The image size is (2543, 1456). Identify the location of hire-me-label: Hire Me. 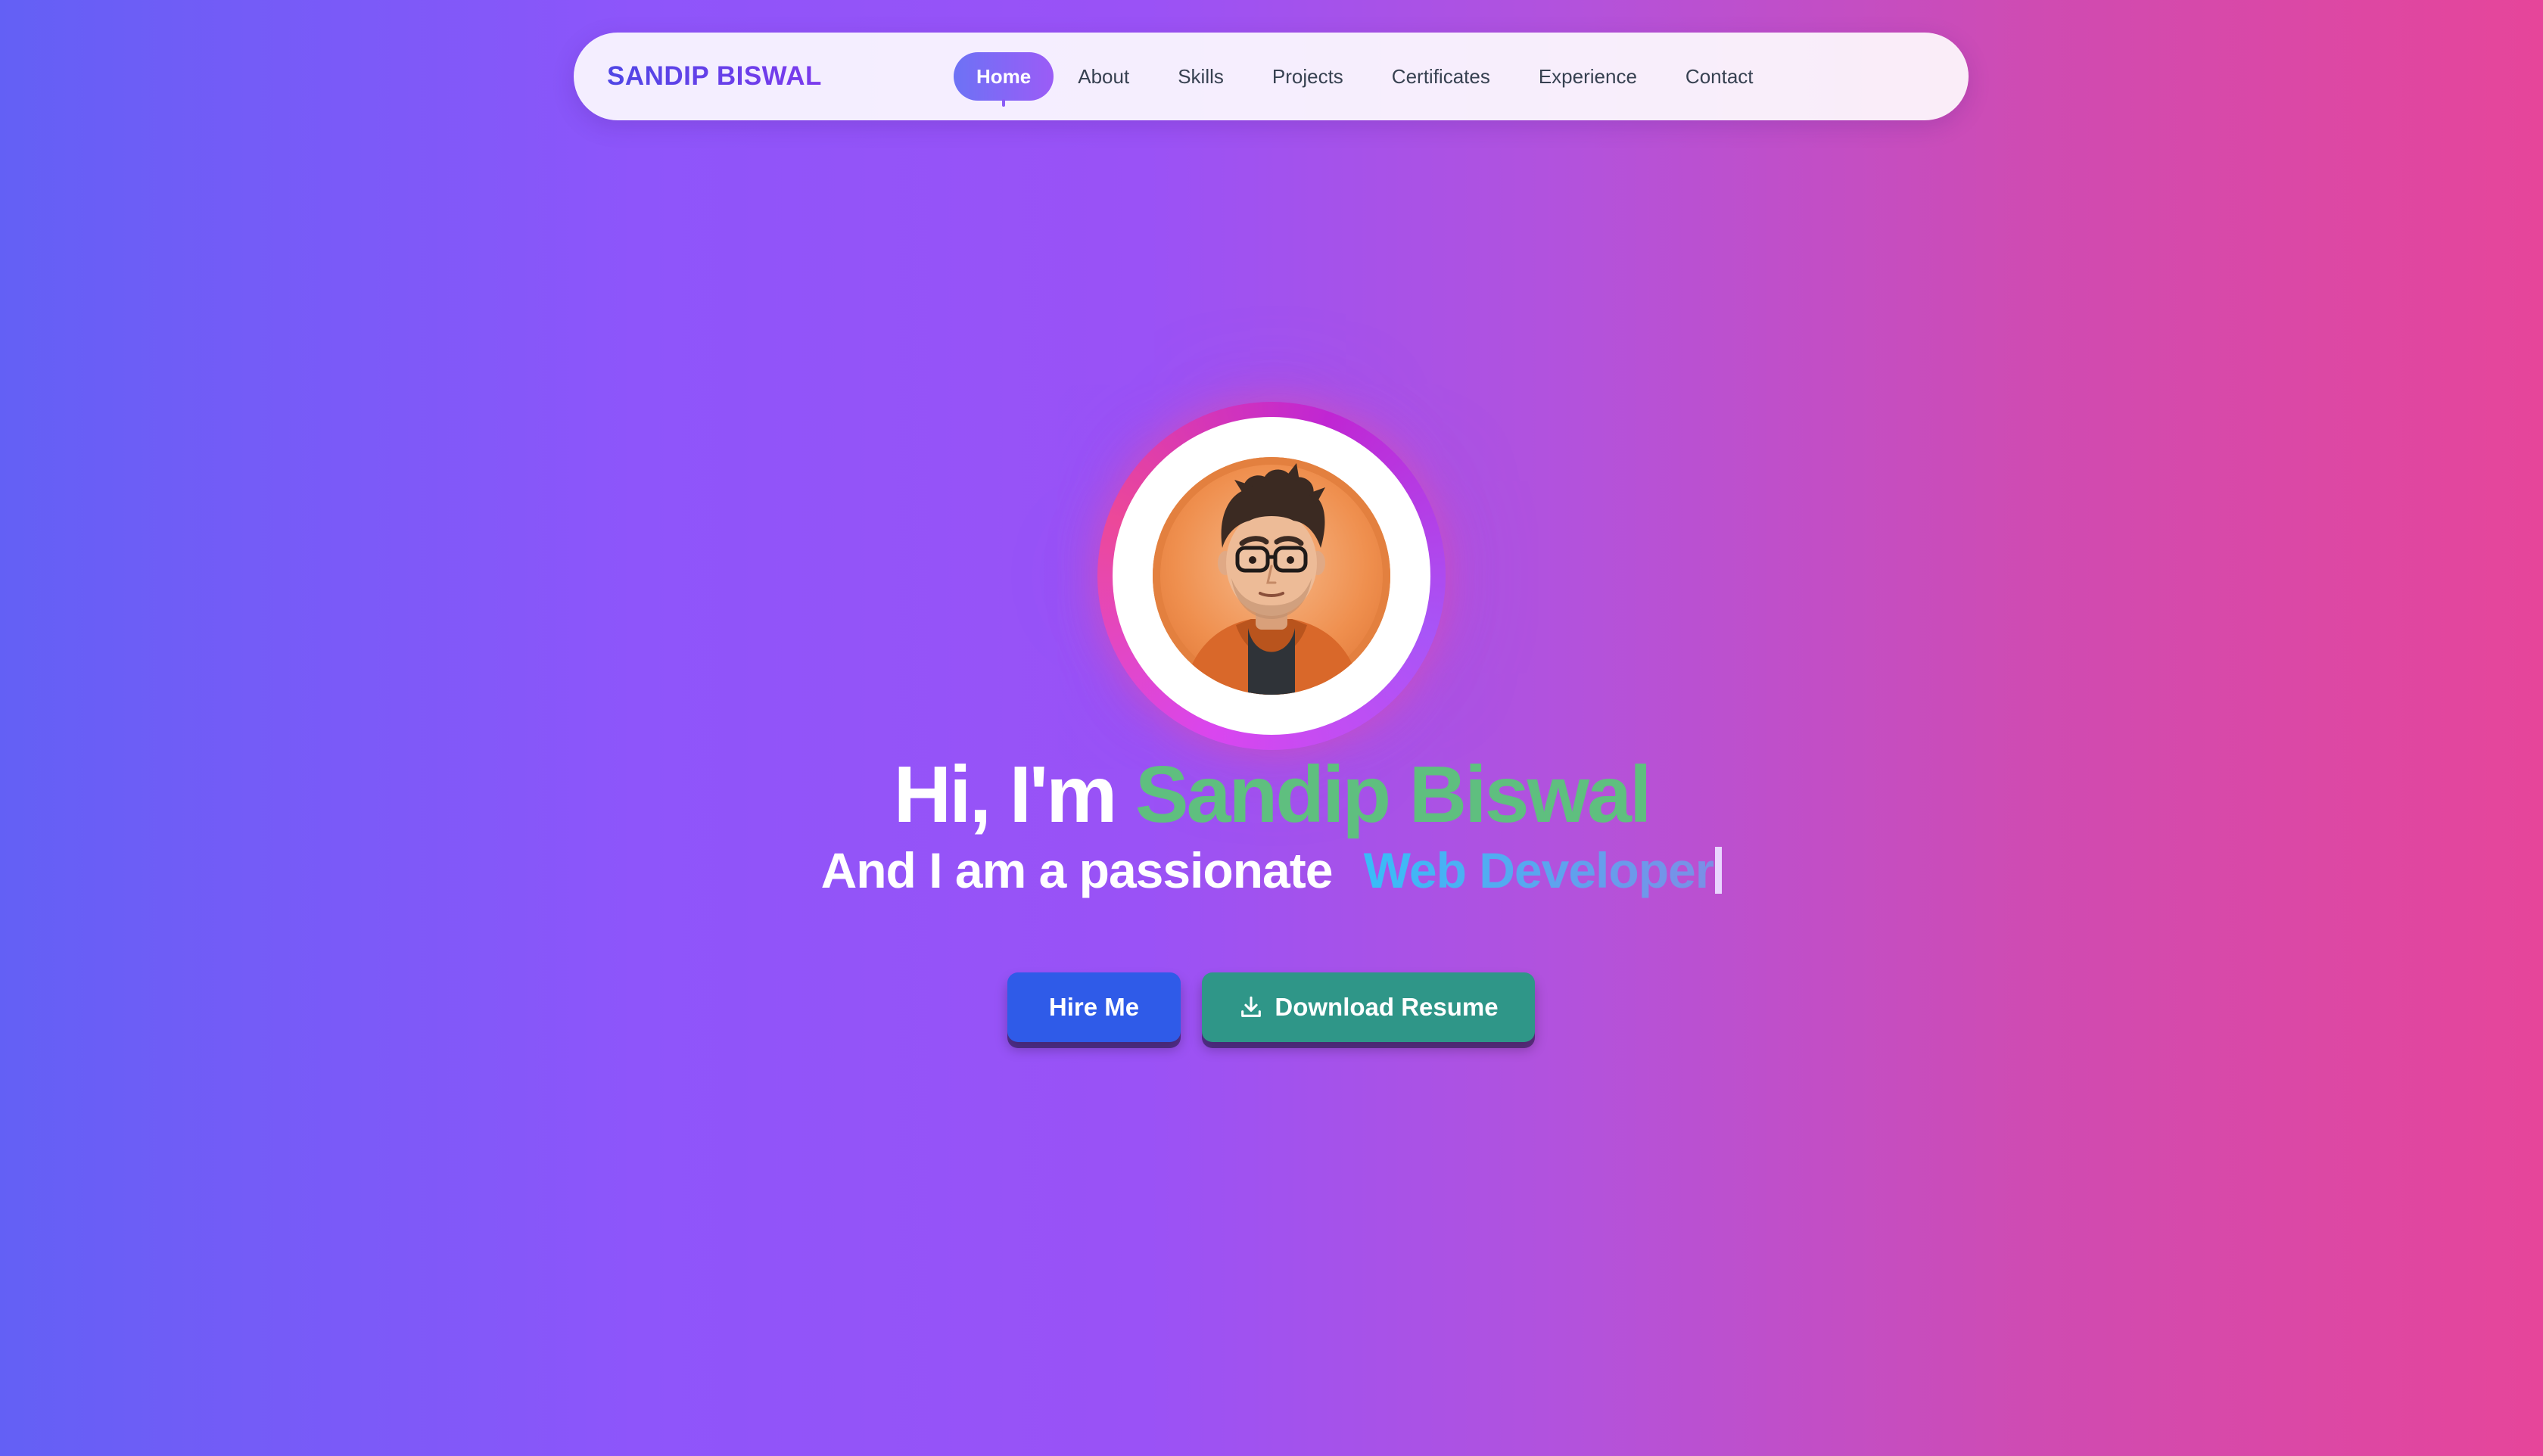
(1094, 1007).